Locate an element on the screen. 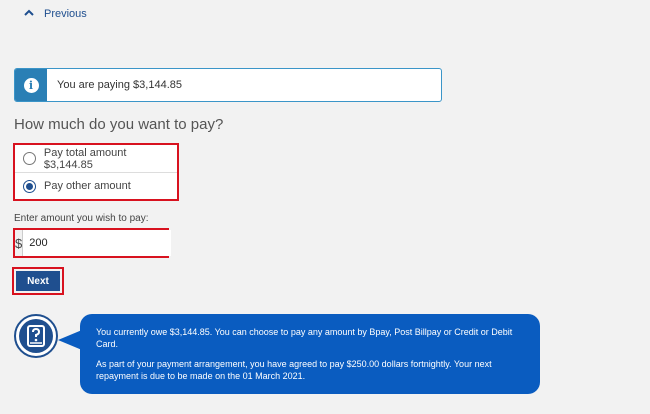  previous-link: Previous is located at coordinates (55, 14).